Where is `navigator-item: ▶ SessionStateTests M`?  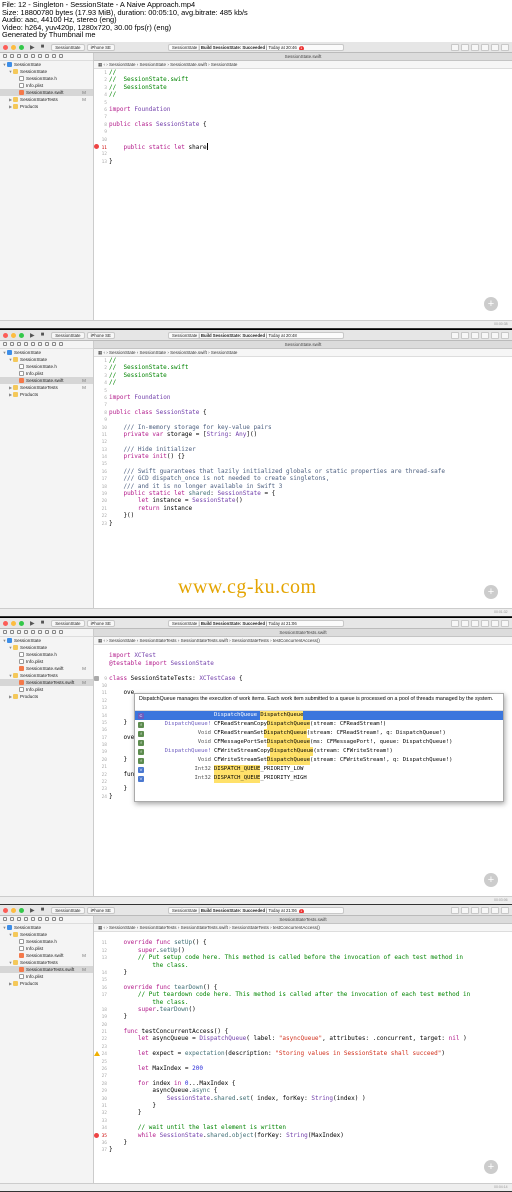 navigator-item: ▶ SessionStateTests M is located at coordinates (46, 99).